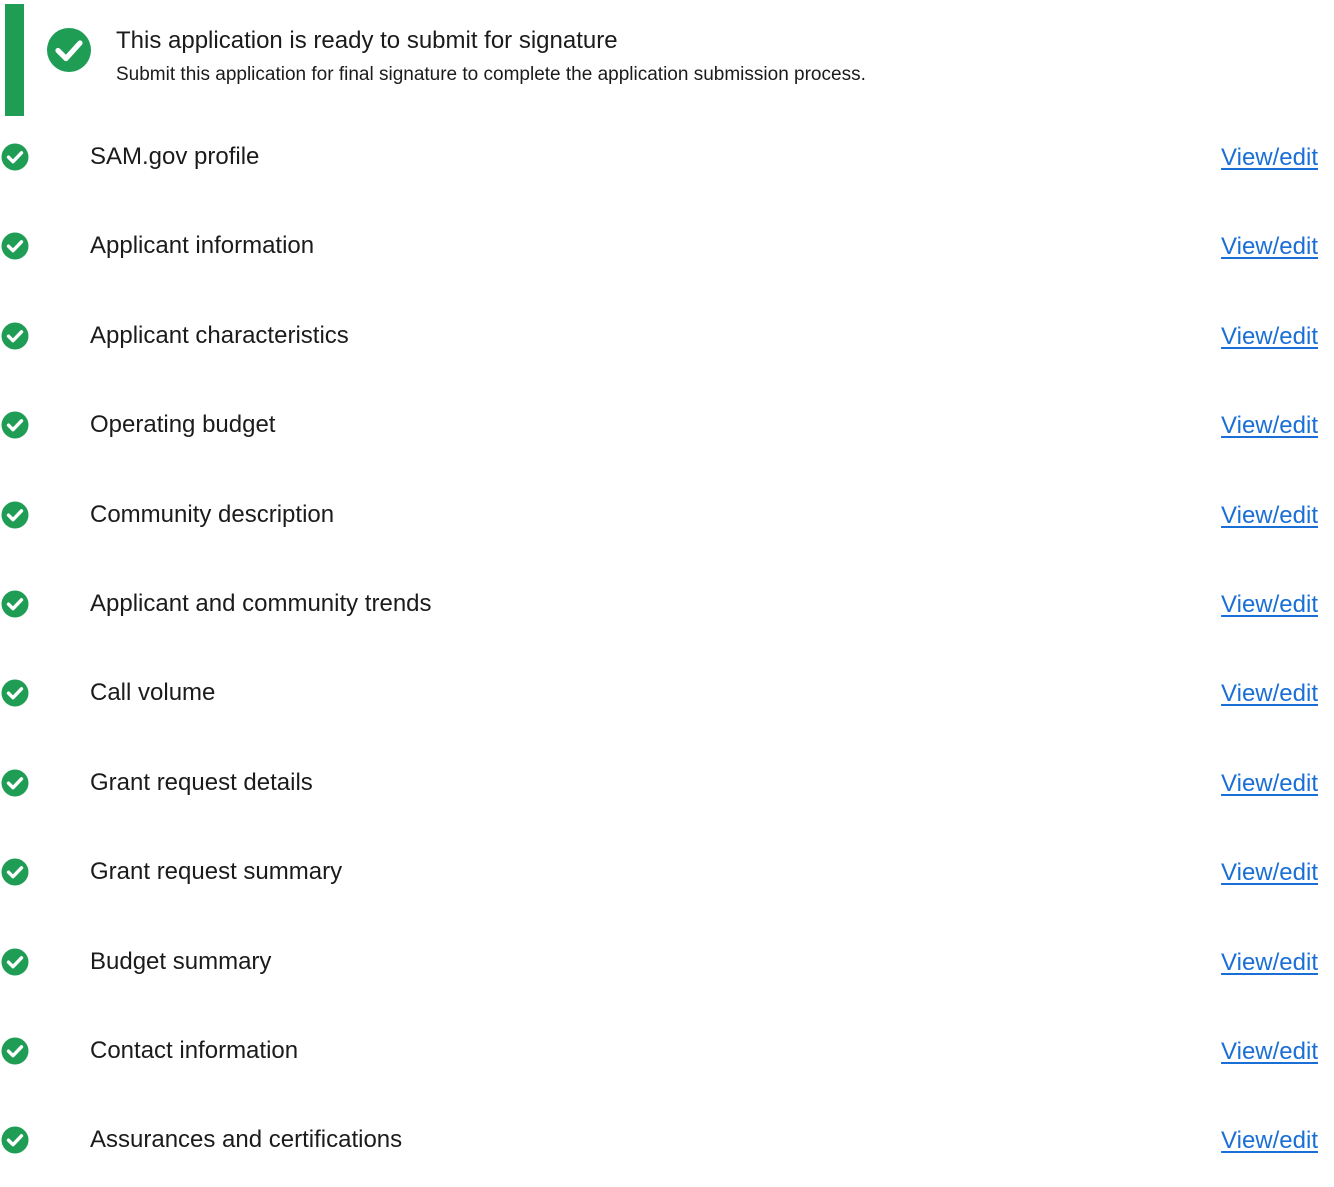 This screenshot has width=1334, height=1187. Describe the element at coordinates (194, 1050) in the screenshot. I see `task-label: Contact information` at that location.